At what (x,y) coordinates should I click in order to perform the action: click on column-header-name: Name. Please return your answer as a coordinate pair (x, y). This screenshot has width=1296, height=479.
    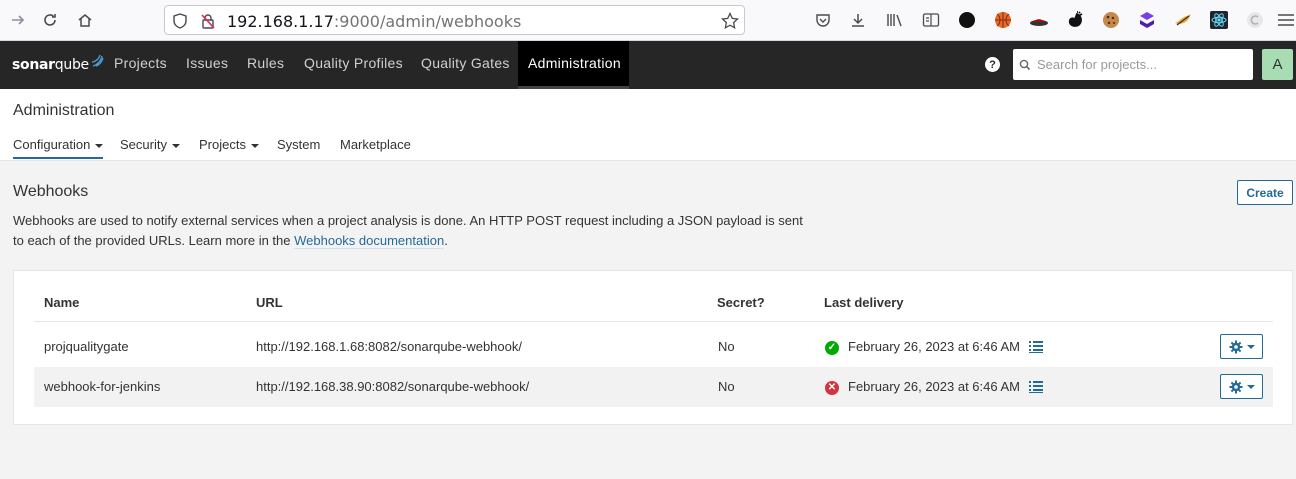
    Looking at the image, I should click on (62, 302).